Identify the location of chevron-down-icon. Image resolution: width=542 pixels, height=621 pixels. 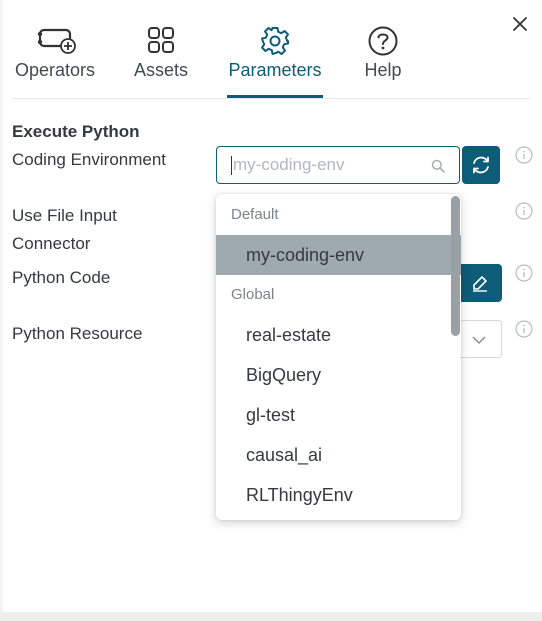
(479, 340).